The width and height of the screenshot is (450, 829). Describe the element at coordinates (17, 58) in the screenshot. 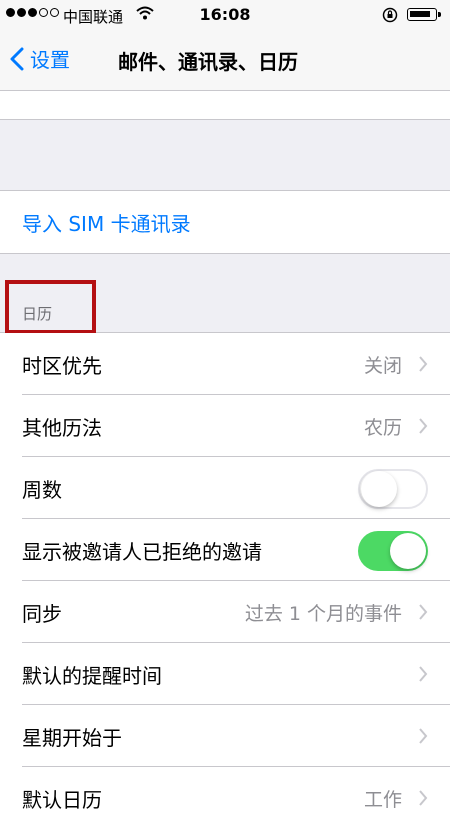

I see `chevron-left-icon` at that location.